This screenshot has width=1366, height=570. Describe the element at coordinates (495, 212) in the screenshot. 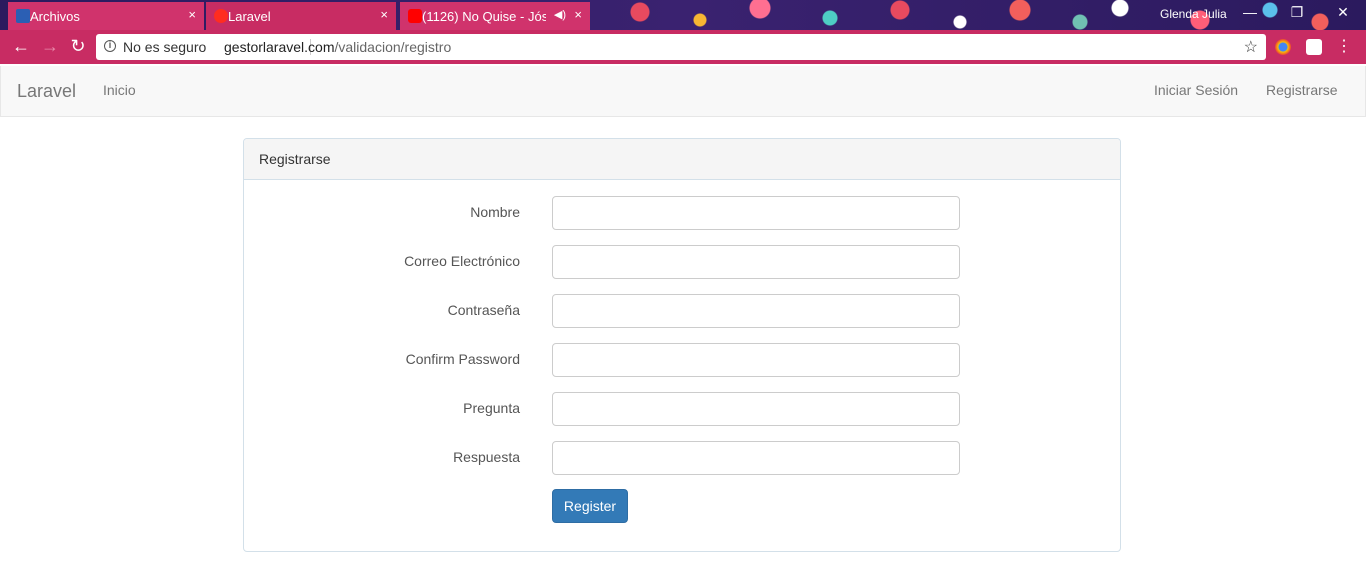

I see `name-label: Nombre` at that location.